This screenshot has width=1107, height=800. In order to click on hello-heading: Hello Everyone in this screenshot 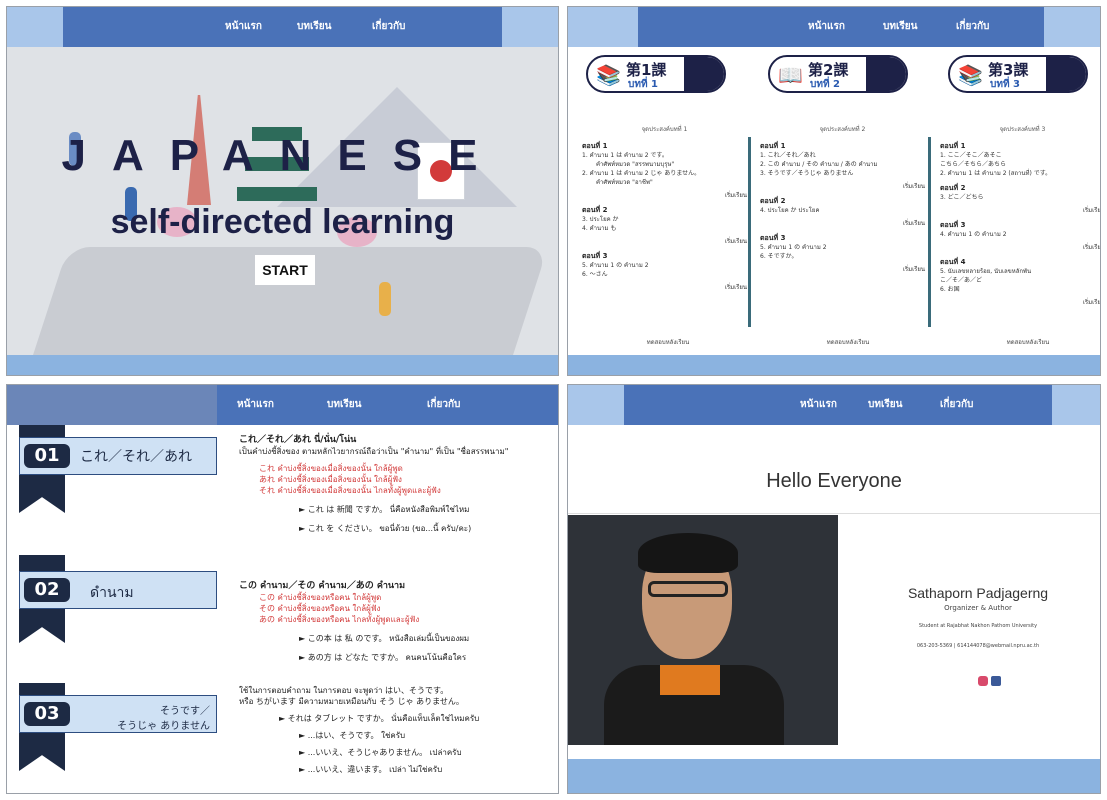, I will do `click(834, 481)`.